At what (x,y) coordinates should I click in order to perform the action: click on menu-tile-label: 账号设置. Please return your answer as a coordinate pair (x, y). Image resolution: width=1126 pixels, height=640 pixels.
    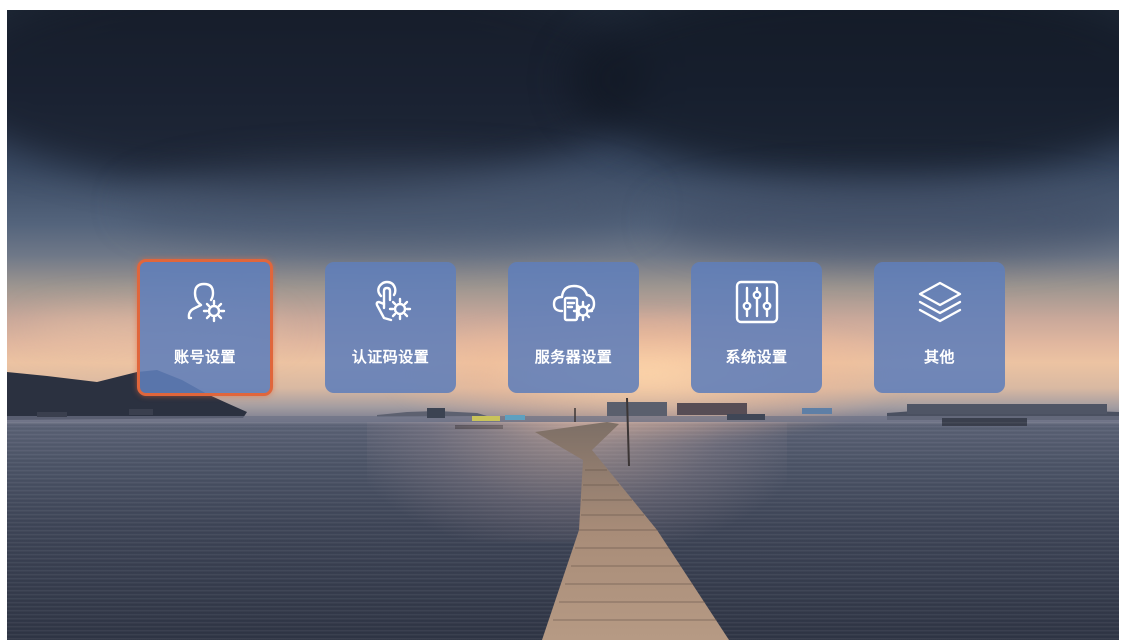
    Looking at the image, I should click on (204, 357).